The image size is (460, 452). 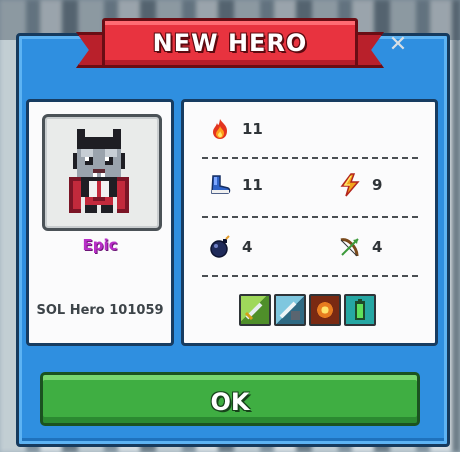 What do you see at coordinates (100, 310) in the screenshot?
I see `hero-name: SOL Hero 101059` at bounding box center [100, 310].